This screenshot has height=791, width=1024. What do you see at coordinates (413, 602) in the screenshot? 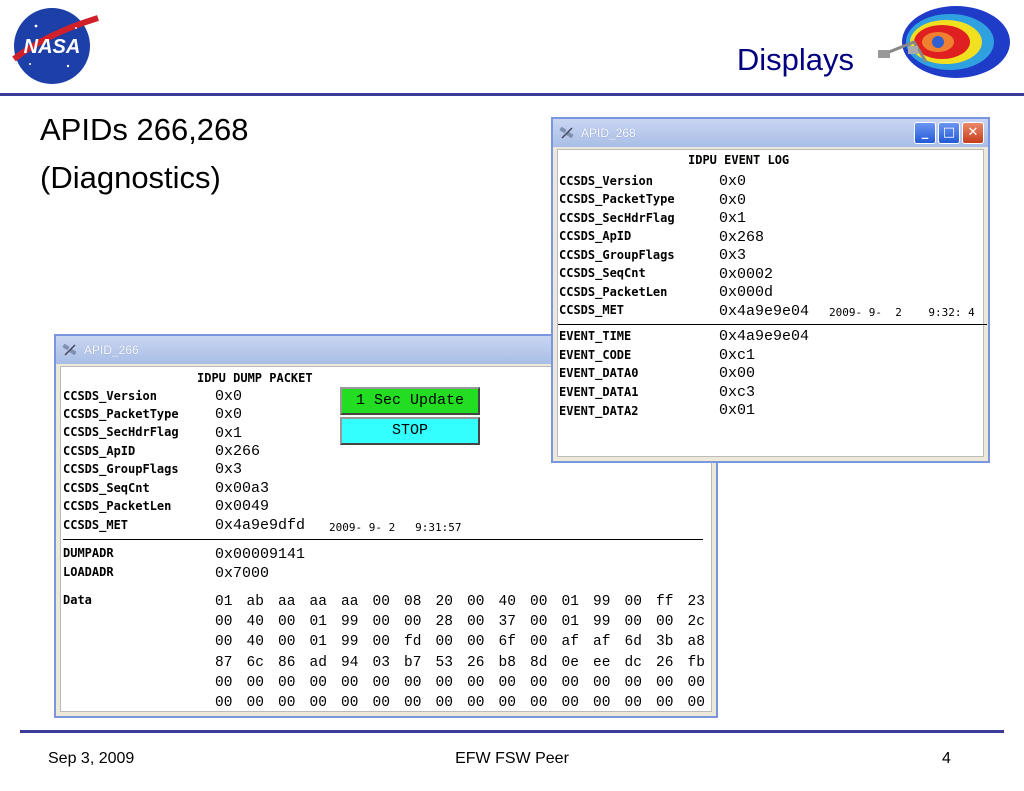
I see `data-byte: 08` at bounding box center [413, 602].